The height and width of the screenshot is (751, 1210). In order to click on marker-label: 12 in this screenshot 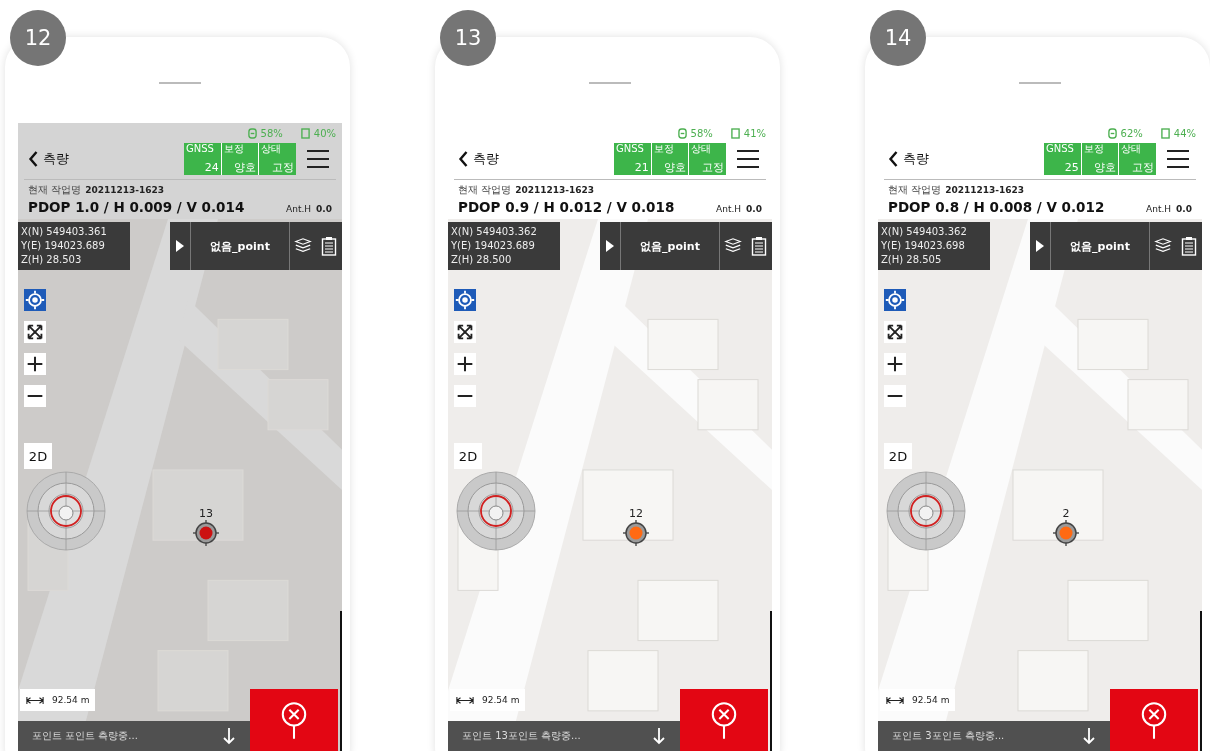, I will do `click(636, 513)`.